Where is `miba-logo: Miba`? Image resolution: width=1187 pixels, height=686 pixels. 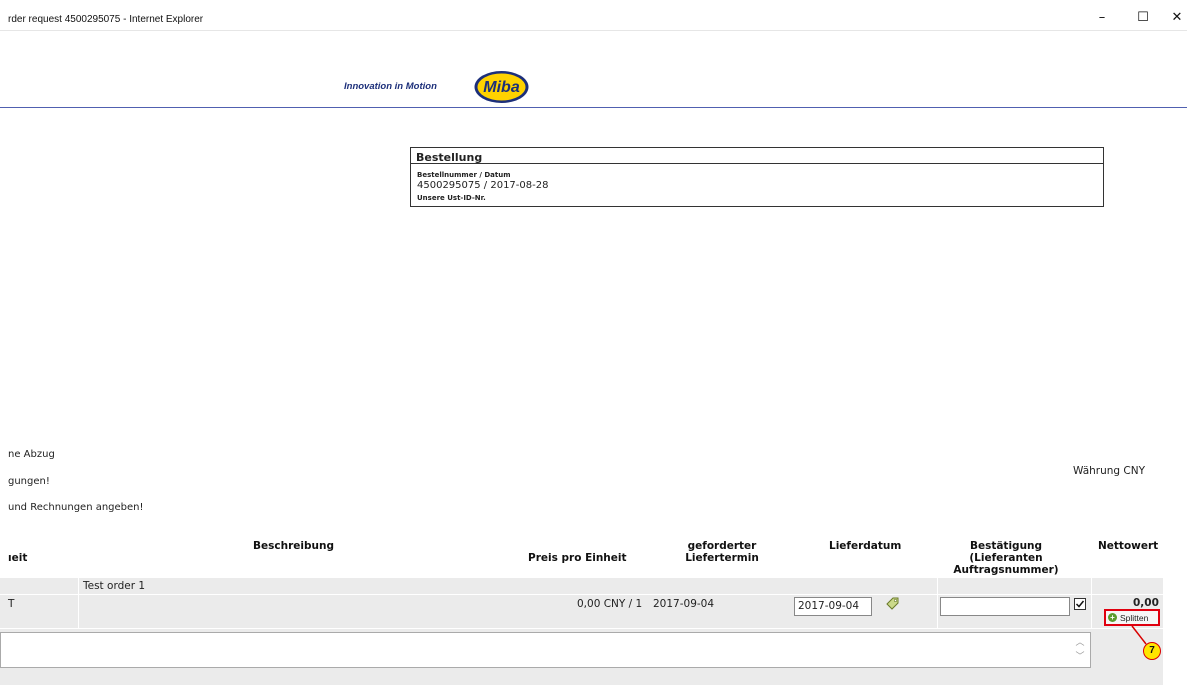 miba-logo: Miba is located at coordinates (501, 87).